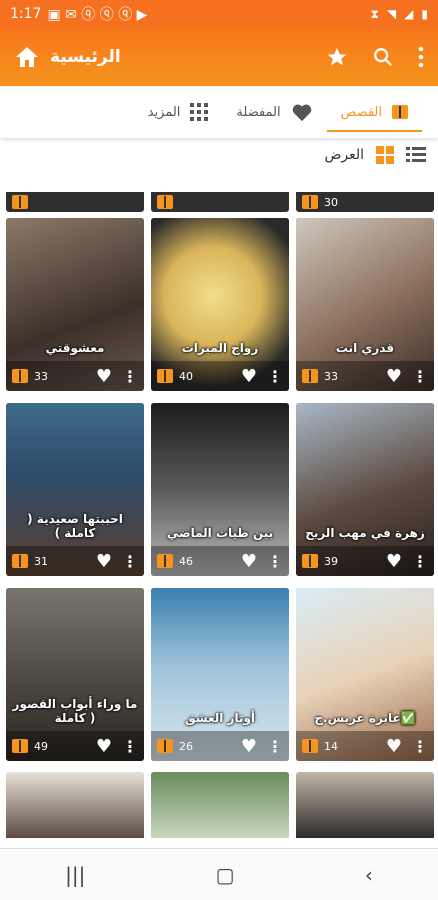 This screenshot has height=900, width=438. I want to click on story-title: عايزة عريس.ج✅, so click(365, 718).